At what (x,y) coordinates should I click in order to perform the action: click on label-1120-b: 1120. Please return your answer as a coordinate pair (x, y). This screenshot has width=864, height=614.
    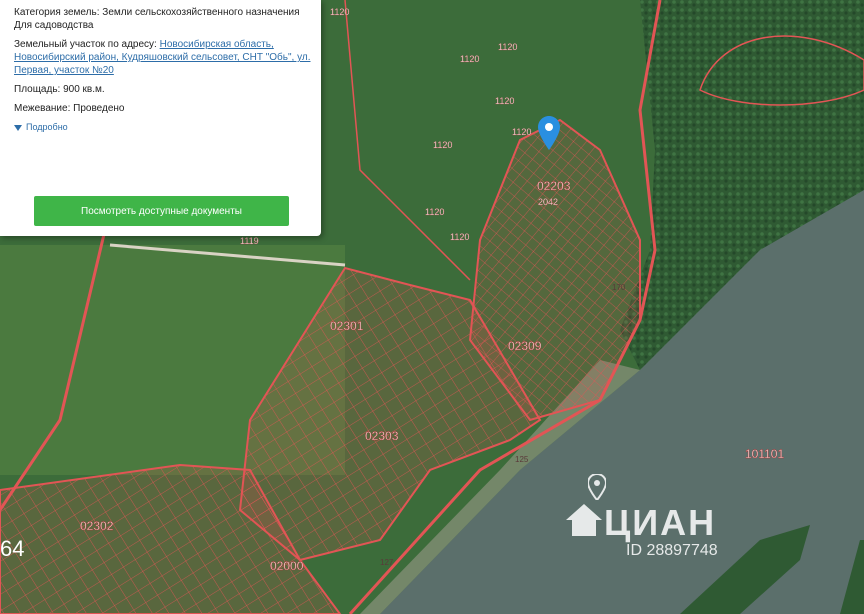
    Looking at the image, I should click on (507, 47).